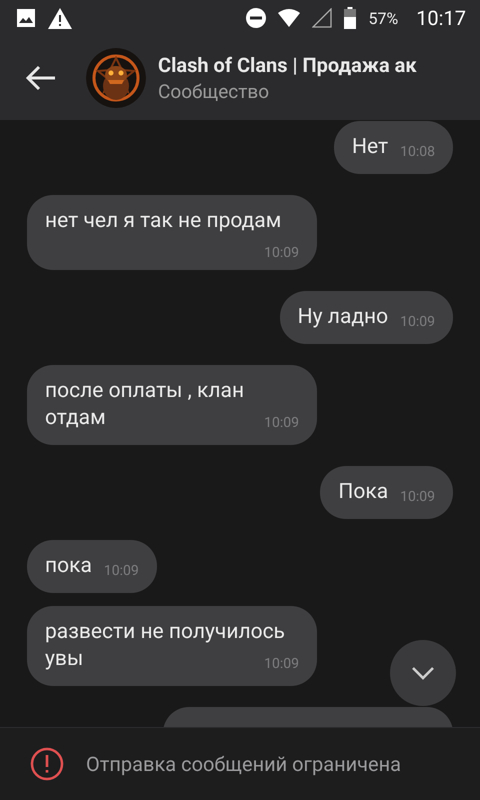 The height and width of the screenshot is (800, 480). What do you see at coordinates (41, 78) in the screenshot?
I see `back-arrow-icon` at bounding box center [41, 78].